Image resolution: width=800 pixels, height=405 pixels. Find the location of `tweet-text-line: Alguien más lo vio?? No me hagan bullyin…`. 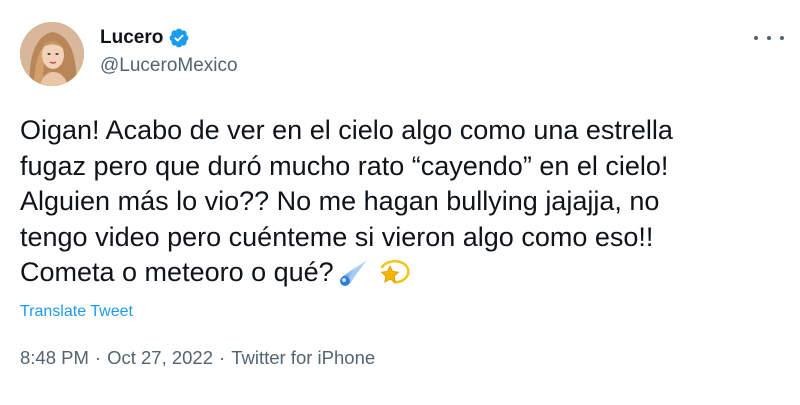

tweet-text-line: Alguien más lo vio?? No me hagan bullyin… is located at coordinates (340, 201).